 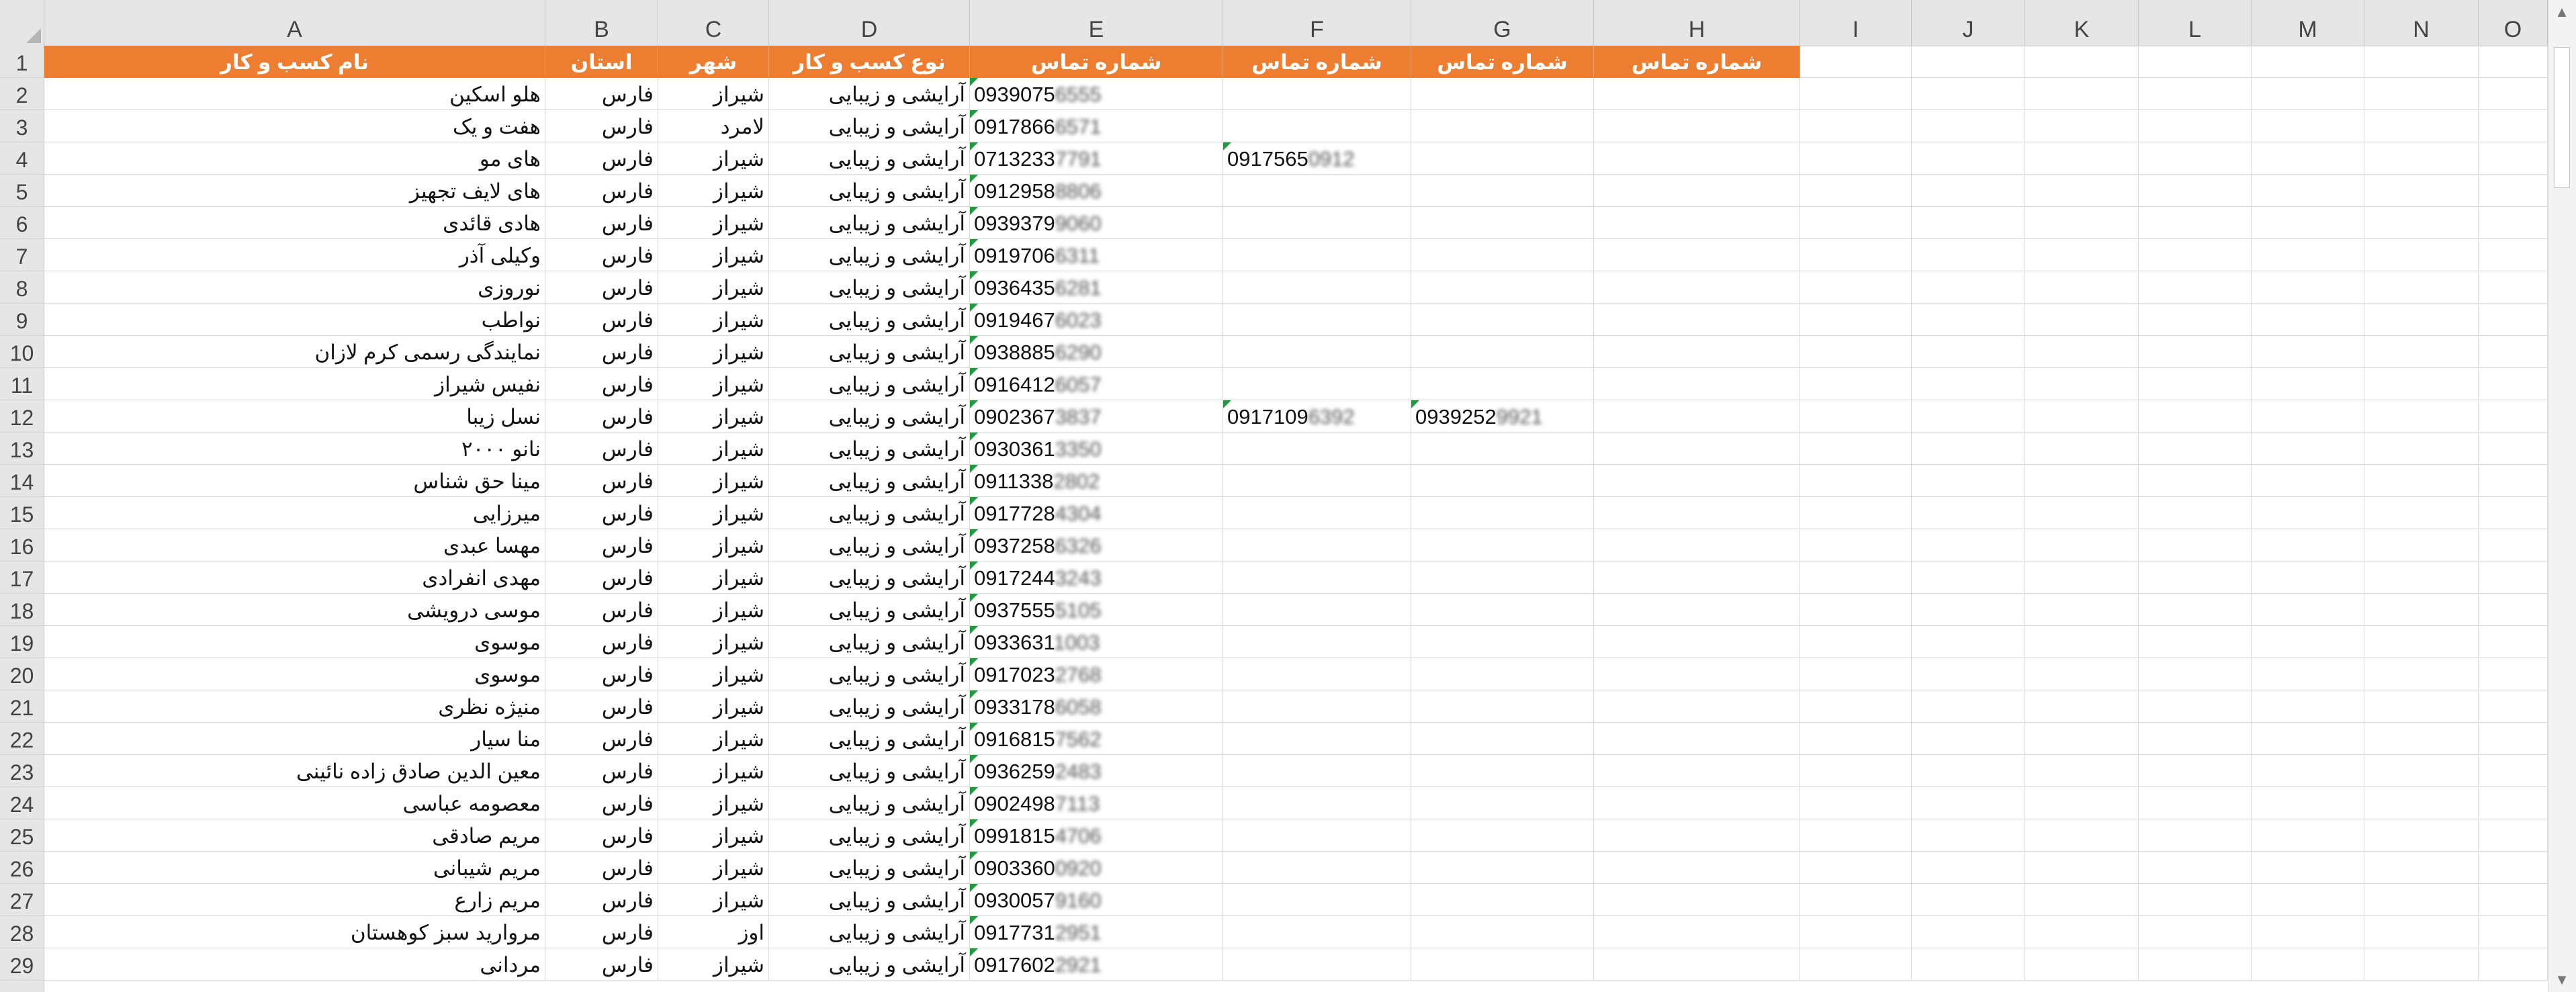 I want to click on business-name-cell: مهسا عبدی, so click(x=294, y=545).